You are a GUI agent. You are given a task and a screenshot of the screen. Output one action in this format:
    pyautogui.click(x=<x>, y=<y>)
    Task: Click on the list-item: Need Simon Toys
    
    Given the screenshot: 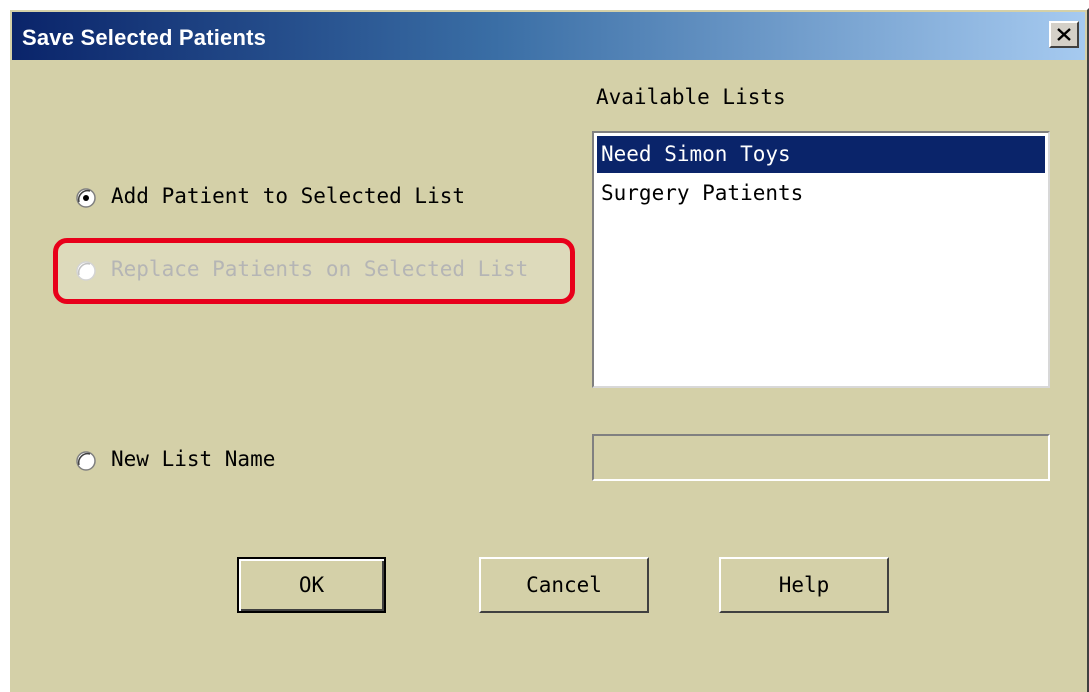 What is the action you would take?
    pyautogui.click(x=821, y=154)
    